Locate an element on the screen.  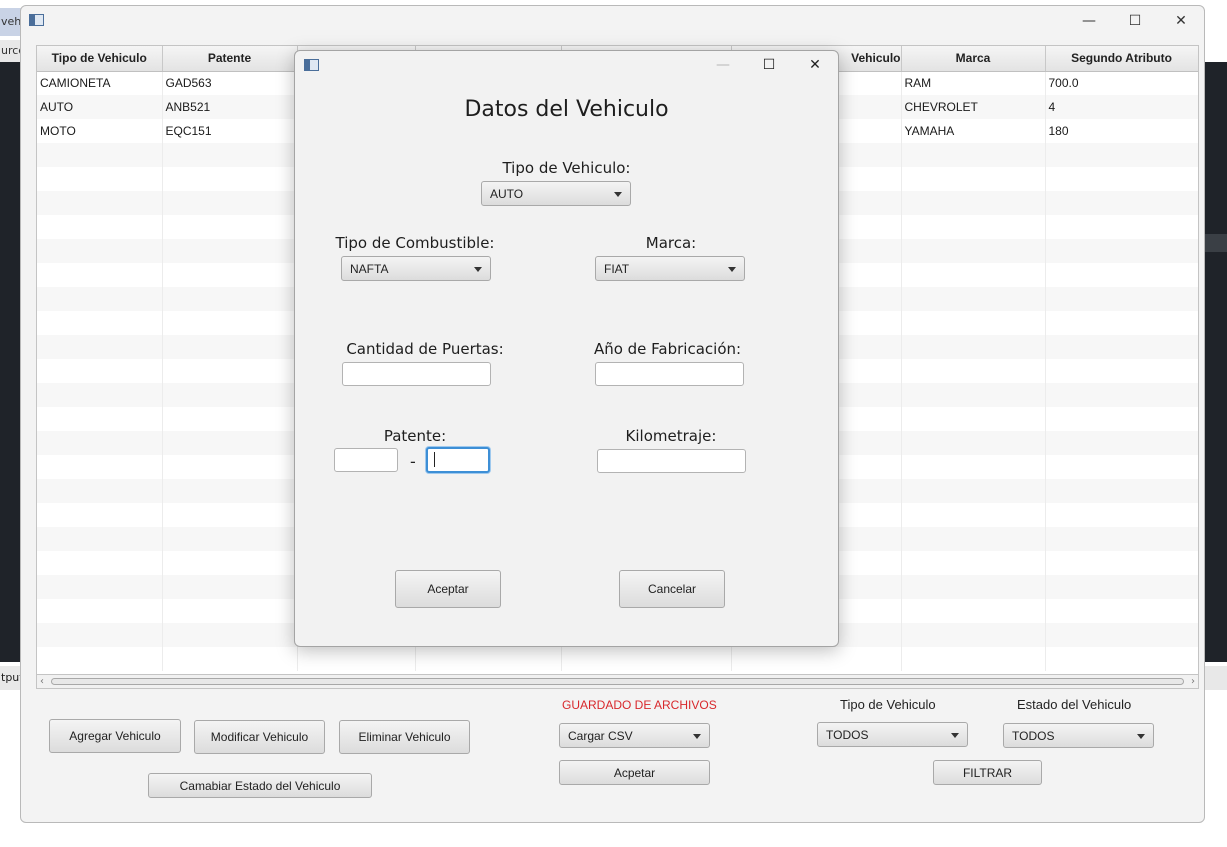
plate-numbers-input is located at coordinates (458, 460).